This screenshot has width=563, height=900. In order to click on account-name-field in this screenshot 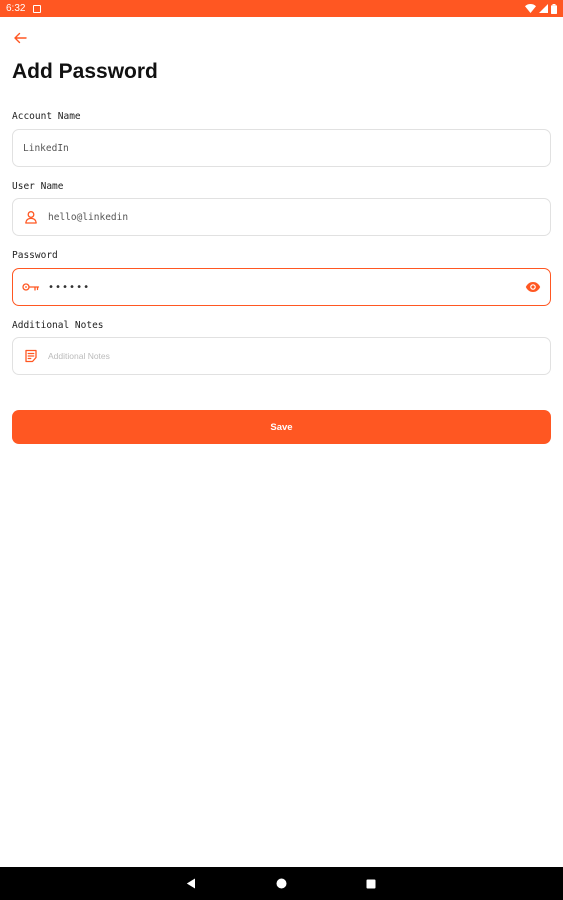, I will do `click(281, 148)`.